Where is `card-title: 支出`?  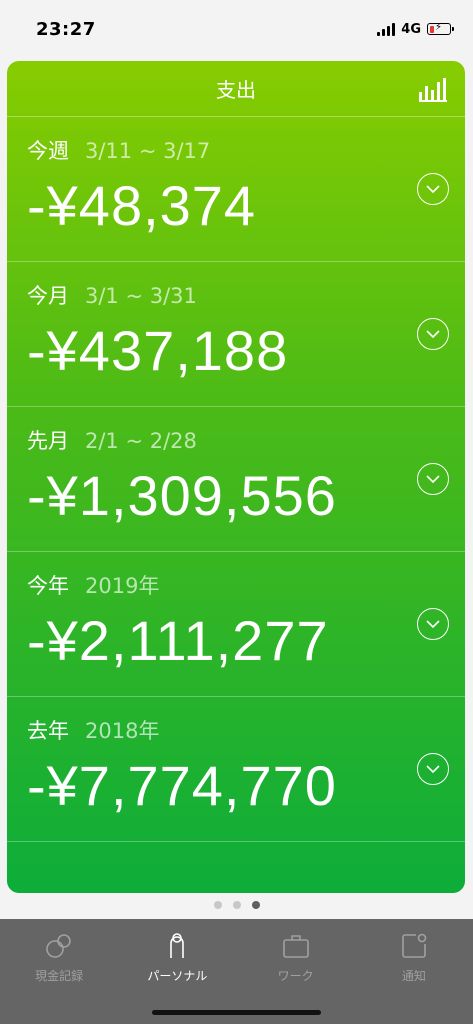
card-title: 支出 is located at coordinates (236, 90).